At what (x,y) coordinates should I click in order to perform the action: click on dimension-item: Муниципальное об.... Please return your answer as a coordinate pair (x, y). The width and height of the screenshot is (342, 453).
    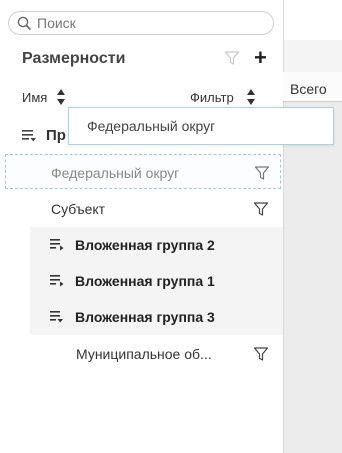
    Looking at the image, I should click on (141, 354).